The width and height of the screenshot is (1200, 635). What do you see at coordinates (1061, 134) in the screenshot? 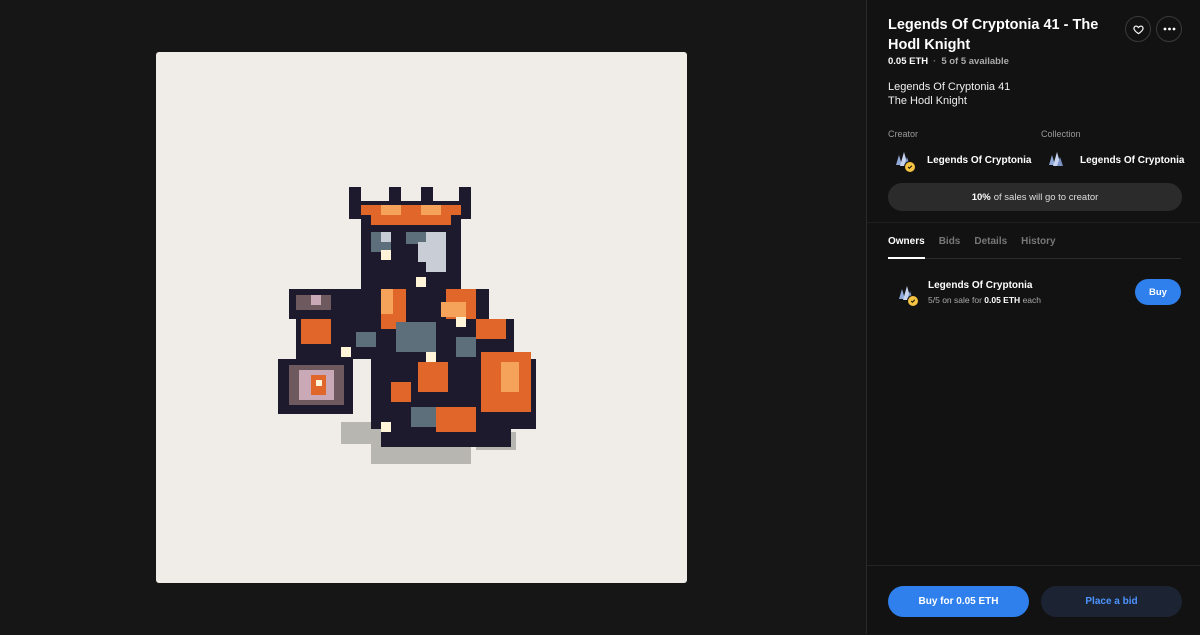
I see `collection-label: Collection` at bounding box center [1061, 134].